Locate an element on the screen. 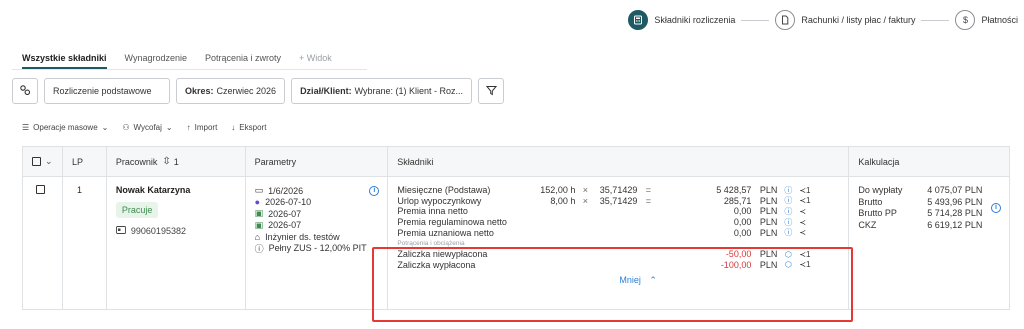  header-employee-label: Pracownik is located at coordinates (136, 161).